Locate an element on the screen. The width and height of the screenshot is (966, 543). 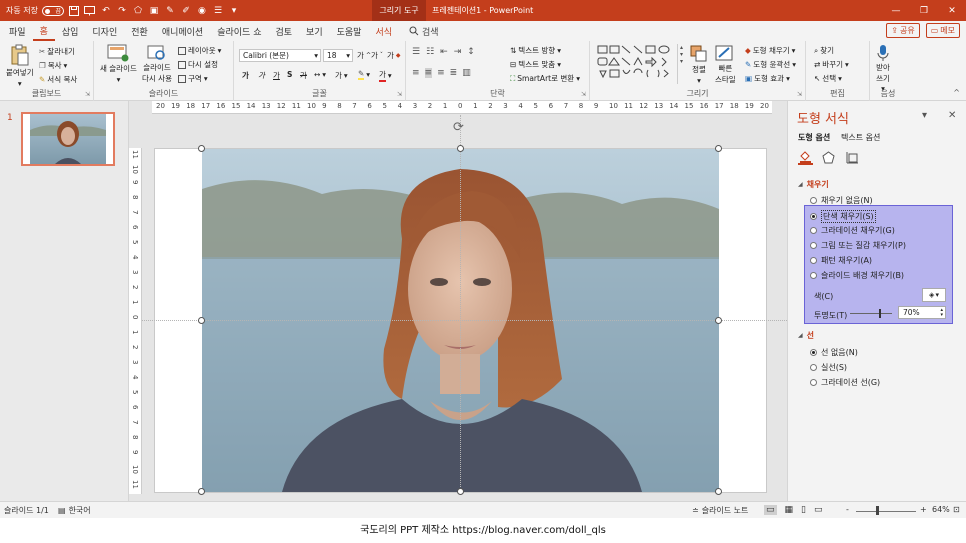
fit-to-window-icon: ⊡ is located at coordinates (956, 509).